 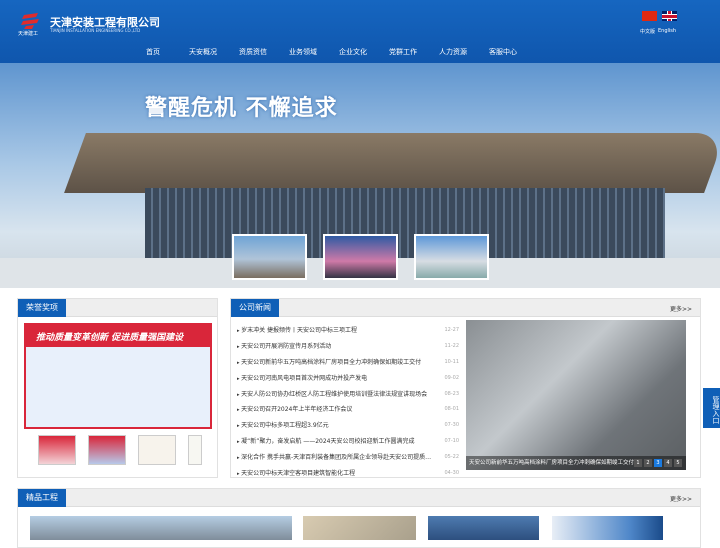 I want to click on news-item: 天安公司中标天津空客项目建筑智能化工程 04-30, so click(x=348, y=474).